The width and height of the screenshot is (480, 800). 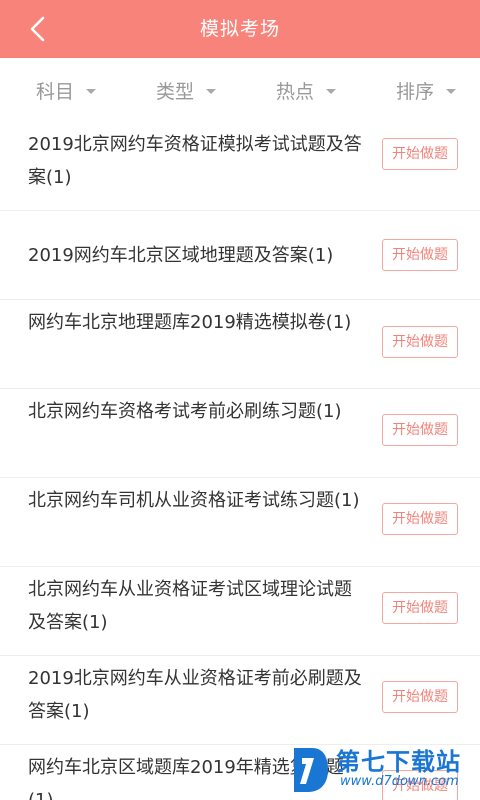 What do you see at coordinates (194, 500) in the screenshot?
I see `exam-title: 北京网约车司机从业资格证考试练习题(1)` at bounding box center [194, 500].